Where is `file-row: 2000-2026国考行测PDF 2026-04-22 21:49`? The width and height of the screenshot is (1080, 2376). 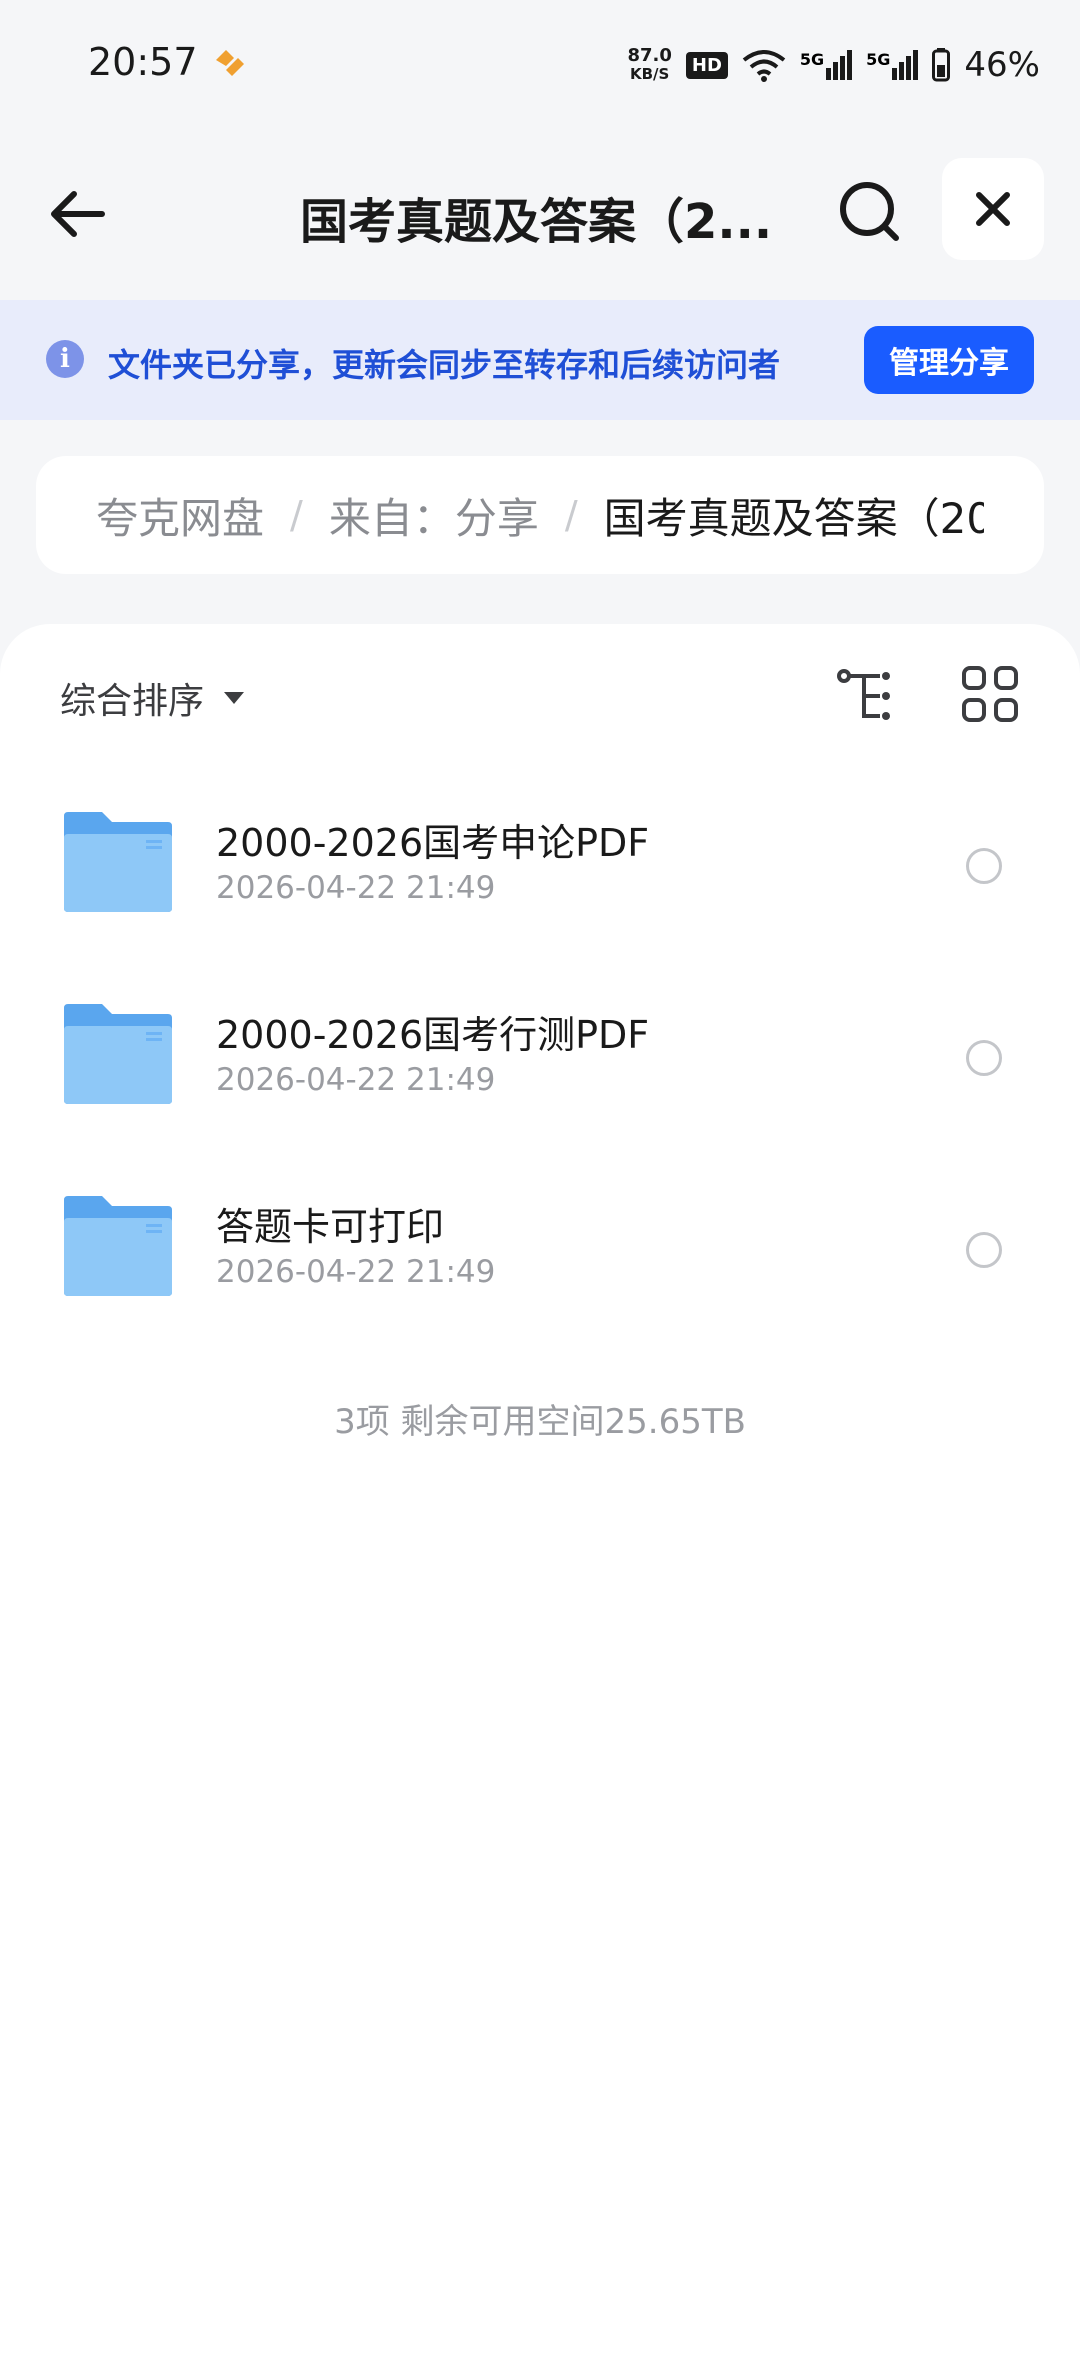
file-row: 2000-2026国考行测PDF 2026-04-22 21:49 is located at coordinates (540, 1057).